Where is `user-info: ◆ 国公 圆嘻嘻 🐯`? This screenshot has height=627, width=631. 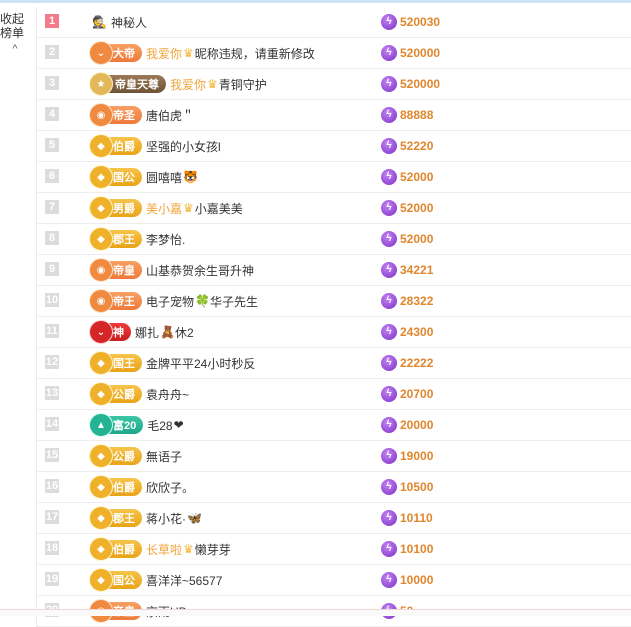
user-info: ◆ 国公 圆嘻嘻 🐯 is located at coordinates (143, 177).